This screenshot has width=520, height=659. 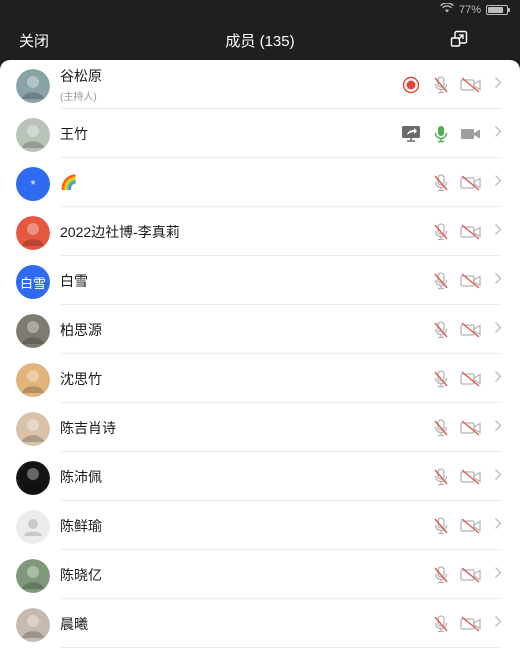 I want to click on member-row: 晨曦, so click(x=260, y=623).